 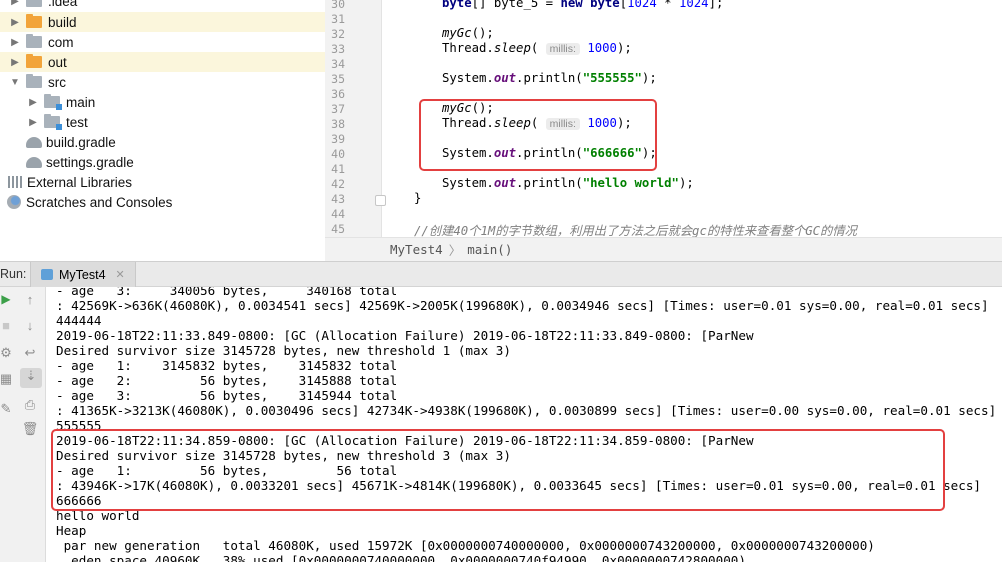 I want to click on highlight-box-console, so click(x=498, y=470).